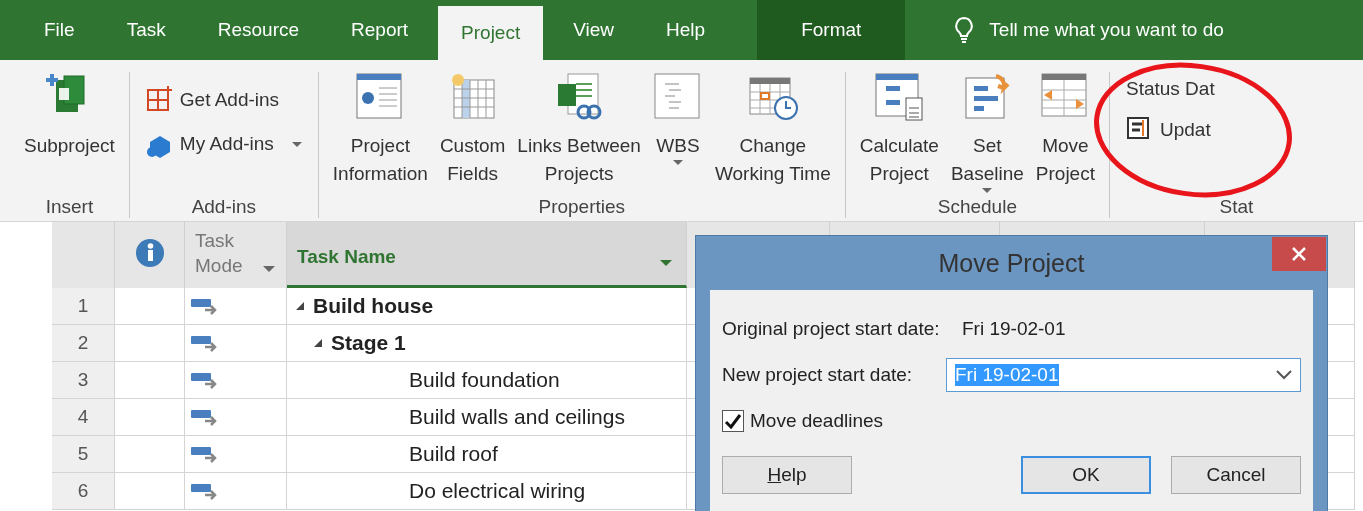 The width and height of the screenshot is (1363, 511). I want to click on checkbox: Move deadlines, so click(803, 421).